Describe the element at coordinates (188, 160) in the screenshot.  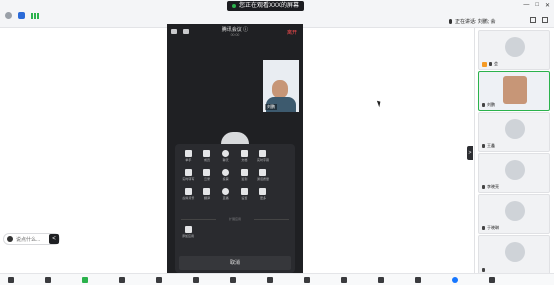
I see `action-label: 举手` at that location.